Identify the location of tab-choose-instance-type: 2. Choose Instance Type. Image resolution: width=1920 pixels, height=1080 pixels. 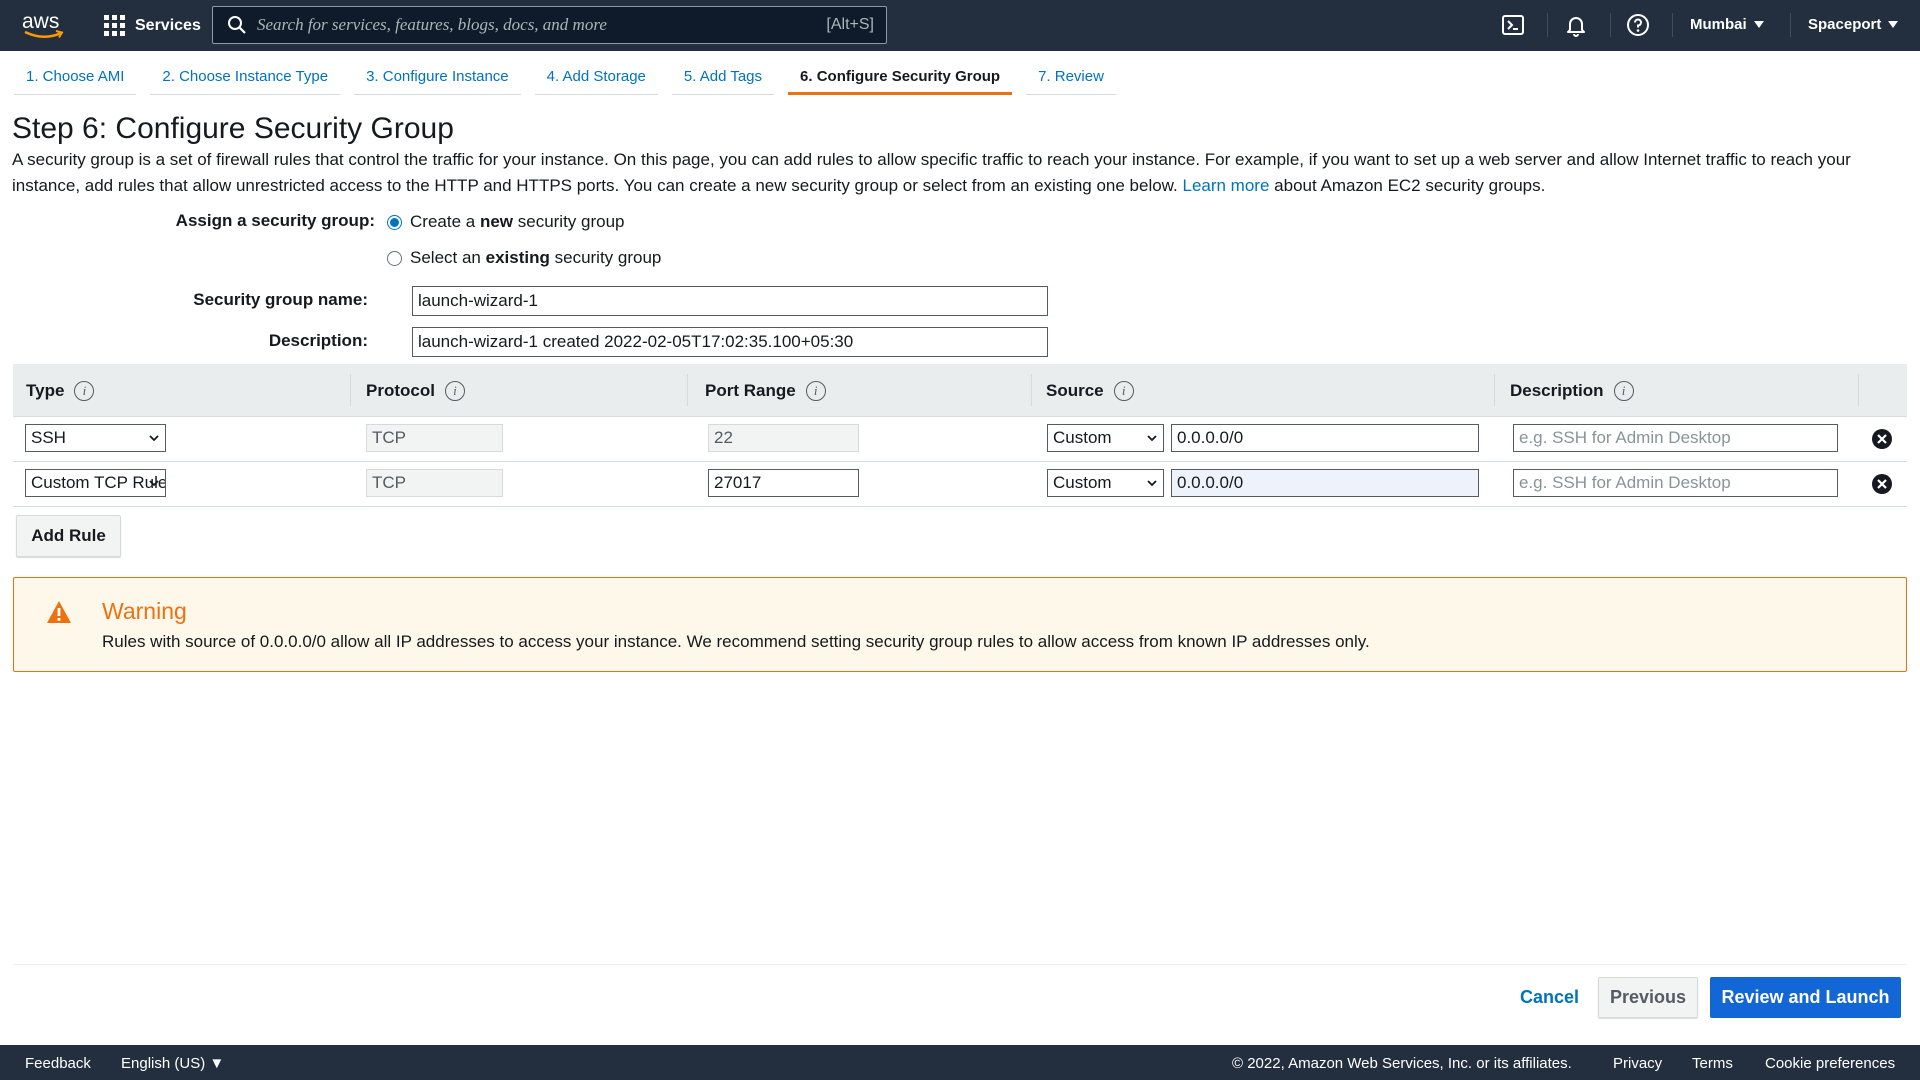
(245, 77).